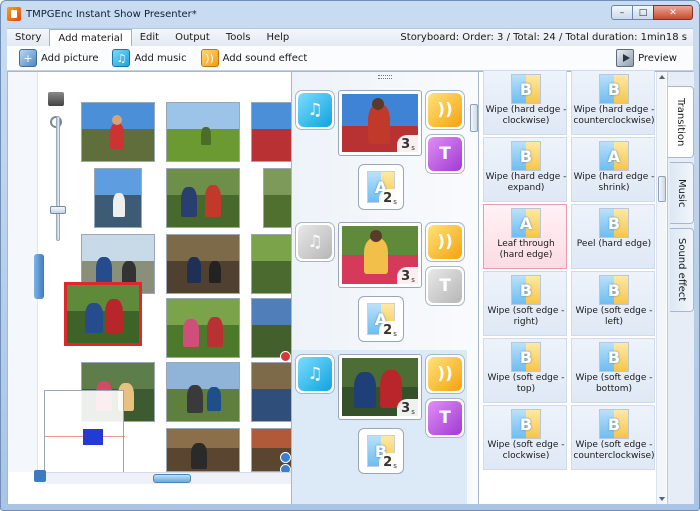  Describe the element at coordinates (681, 122) in the screenshot. I see `tab-transition: Transition` at that location.